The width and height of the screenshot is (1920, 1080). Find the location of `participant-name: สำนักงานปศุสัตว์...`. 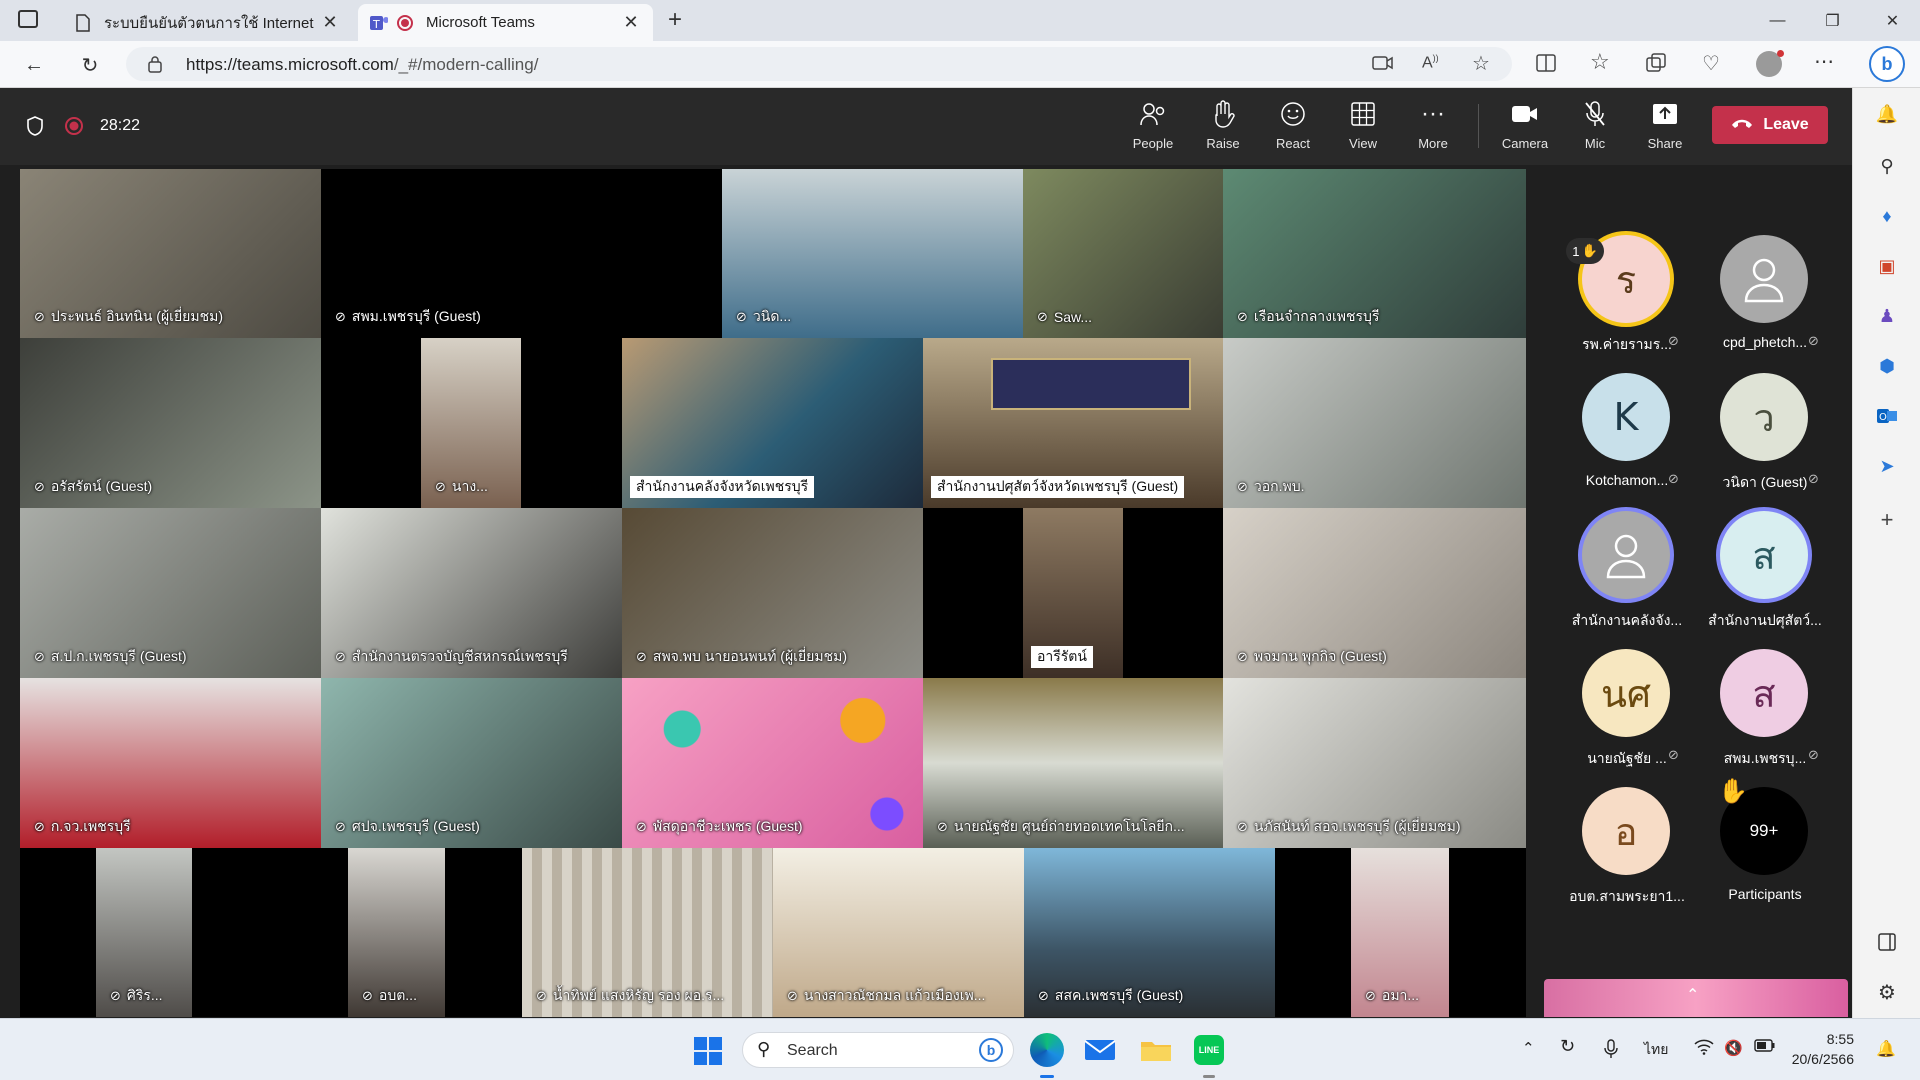

participant-name: สำนักงานปศุสัตว์... is located at coordinates (1765, 620).